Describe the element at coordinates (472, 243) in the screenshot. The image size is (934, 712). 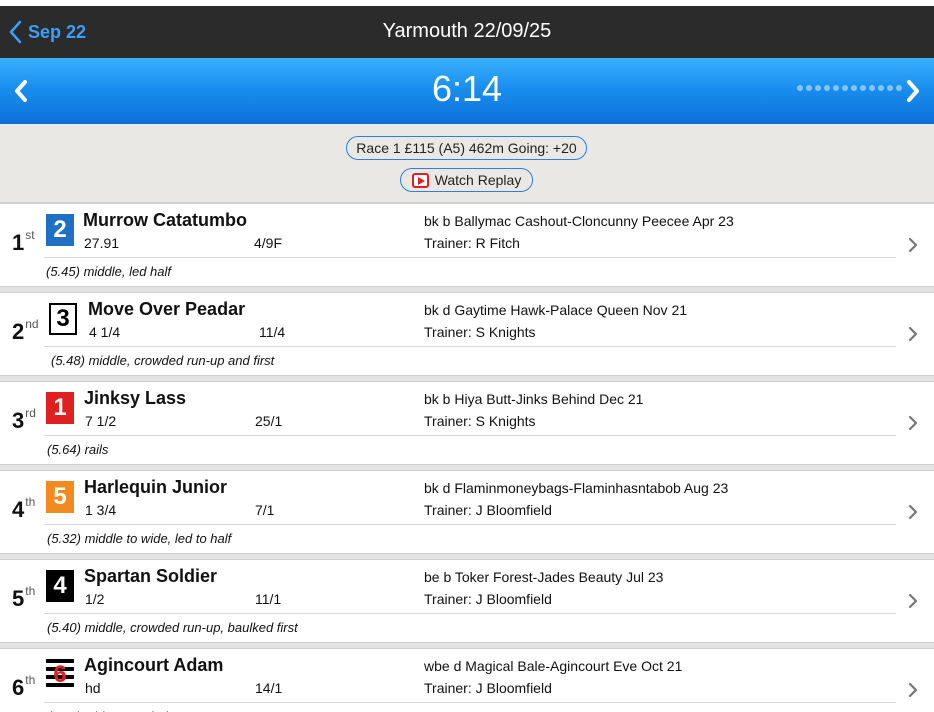
I see `trainer-name: Trainer: R Fitch` at that location.